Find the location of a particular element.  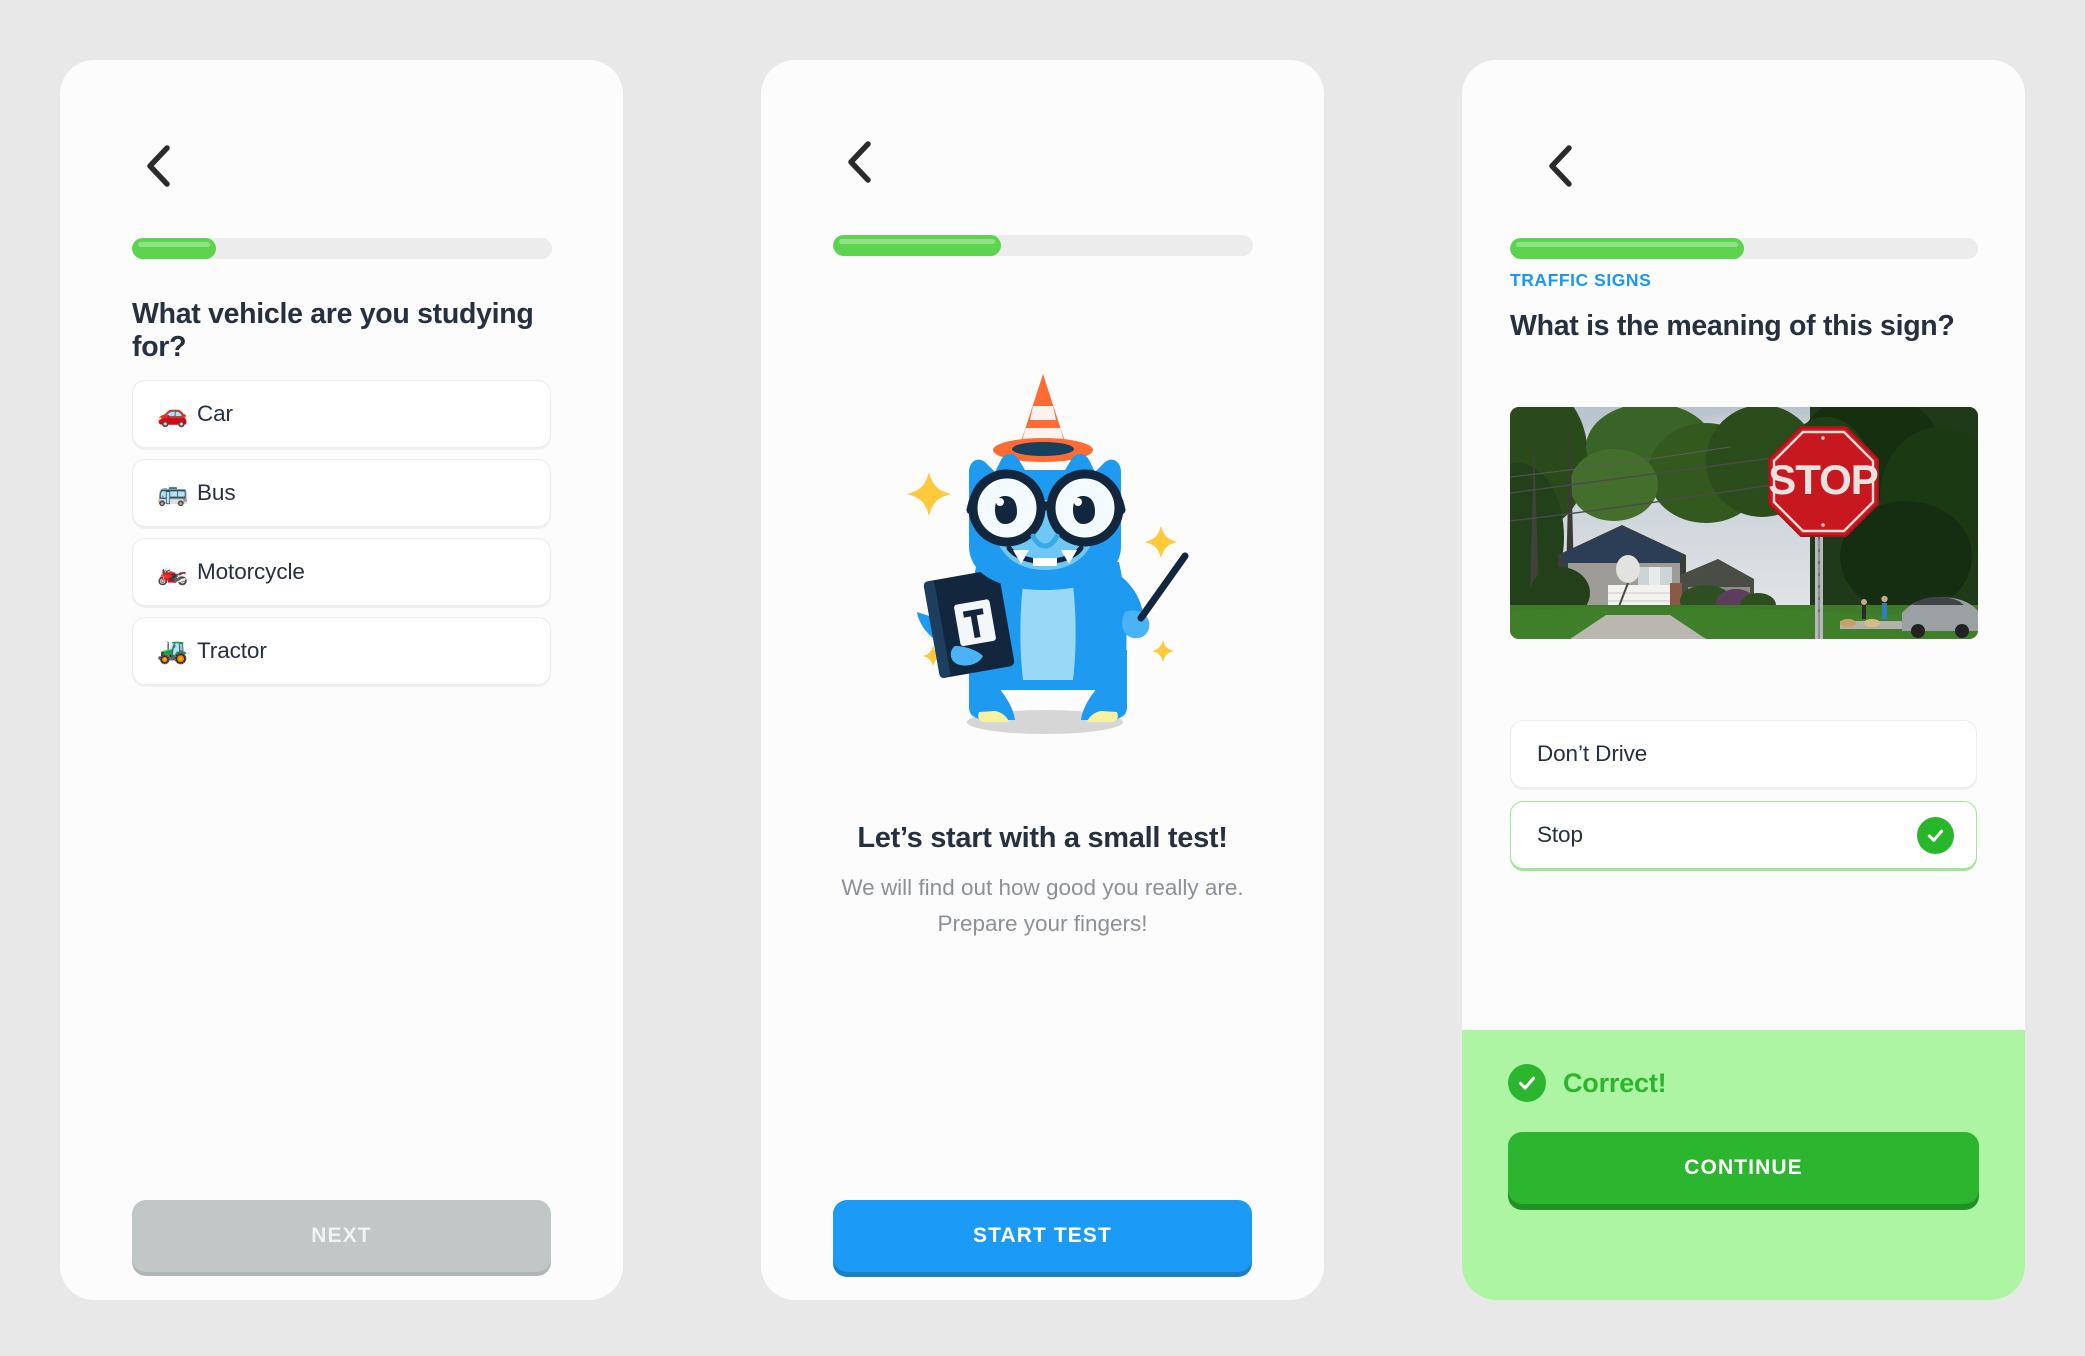

page-title: What vehicle are you studying for? is located at coordinates (333, 330).